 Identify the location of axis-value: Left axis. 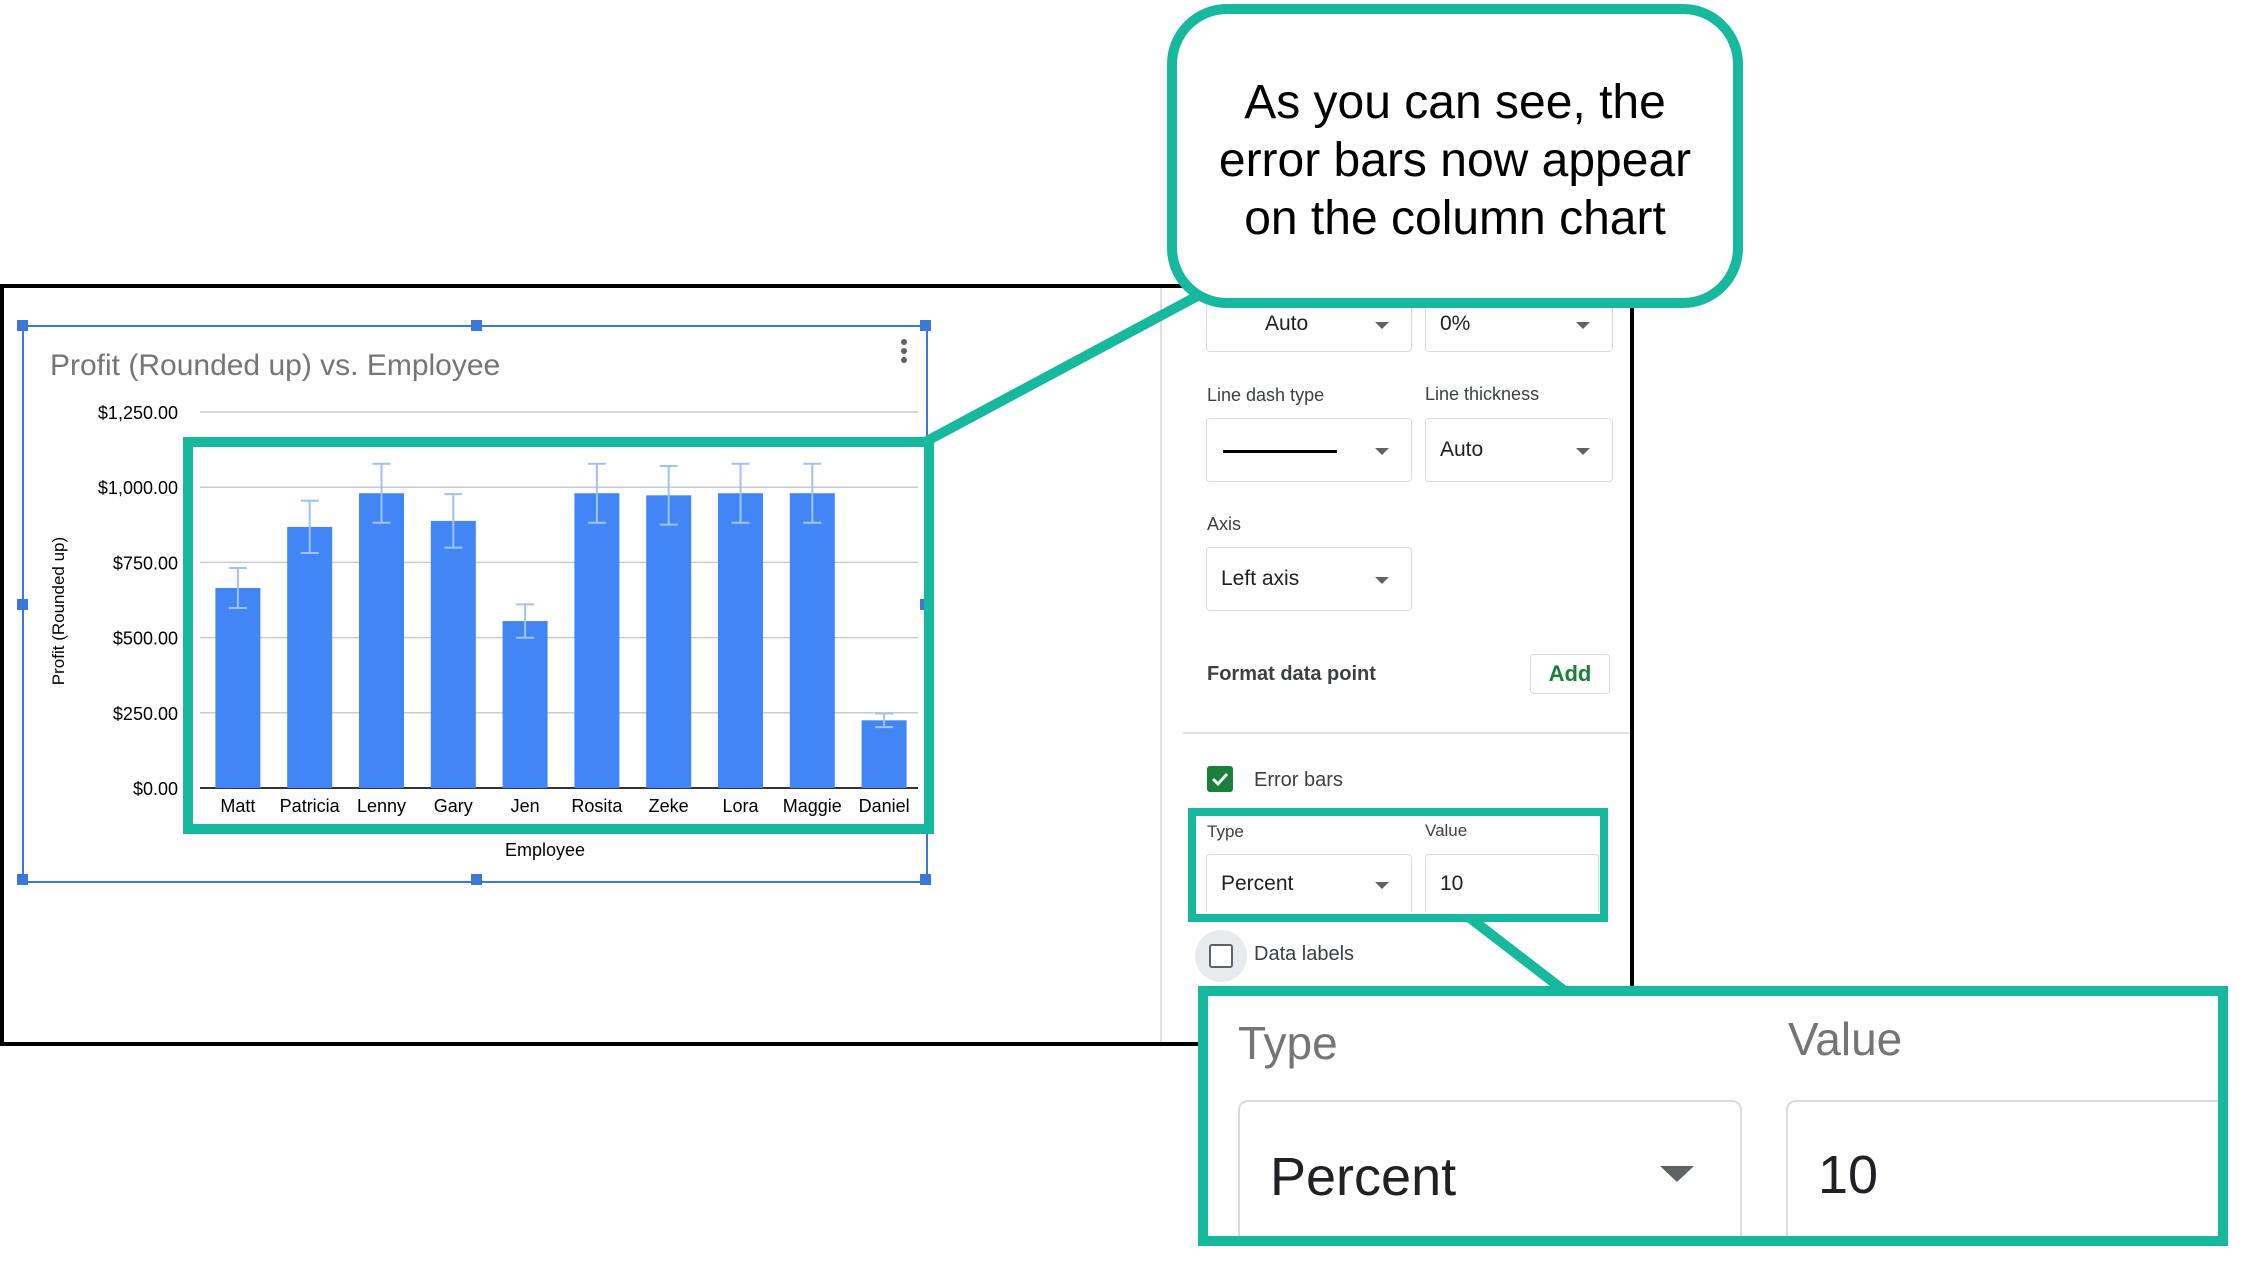
(1260, 578).